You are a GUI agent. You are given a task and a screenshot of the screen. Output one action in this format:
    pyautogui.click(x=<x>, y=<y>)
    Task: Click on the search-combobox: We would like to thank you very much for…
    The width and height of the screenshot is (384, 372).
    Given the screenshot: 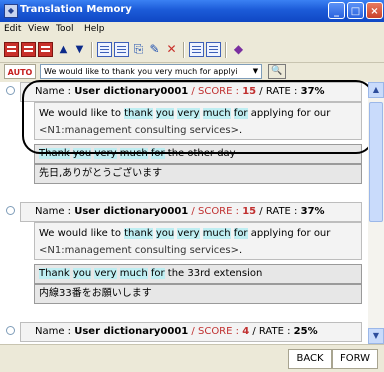 What is the action you would take?
    pyautogui.click(x=151, y=71)
    